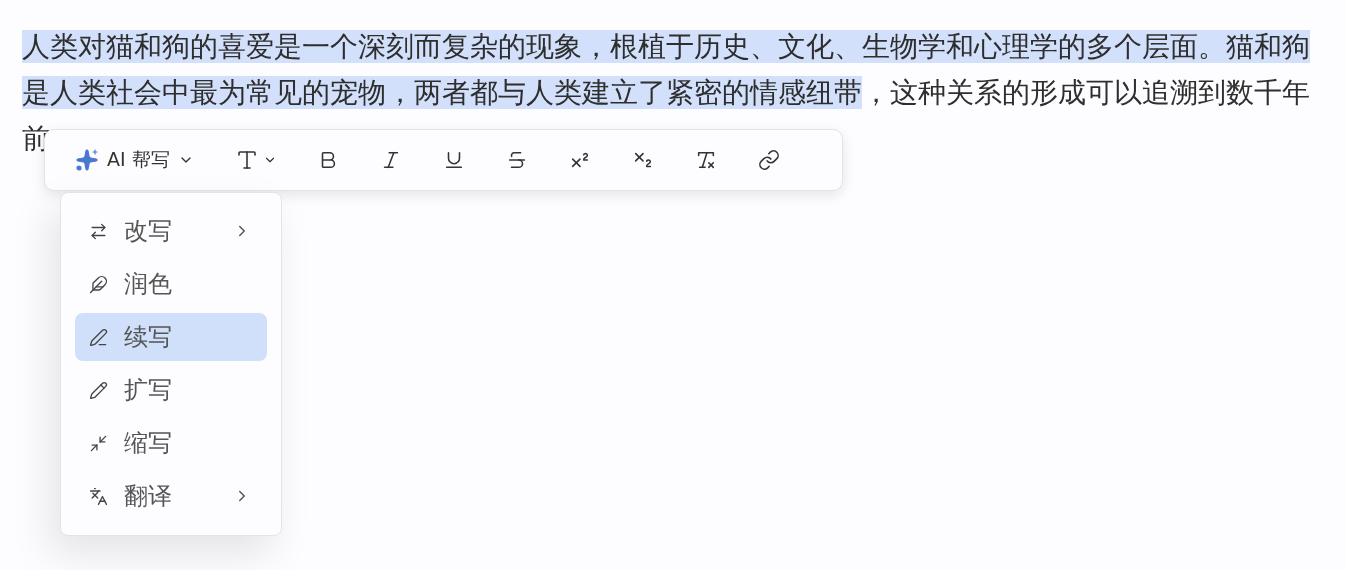 Image resolution: width=1346 pixels, height=570 pixels. Describe the element at coordinates (148, 337) in the screenshot. I see `menu-item-label: 续写` at that location.